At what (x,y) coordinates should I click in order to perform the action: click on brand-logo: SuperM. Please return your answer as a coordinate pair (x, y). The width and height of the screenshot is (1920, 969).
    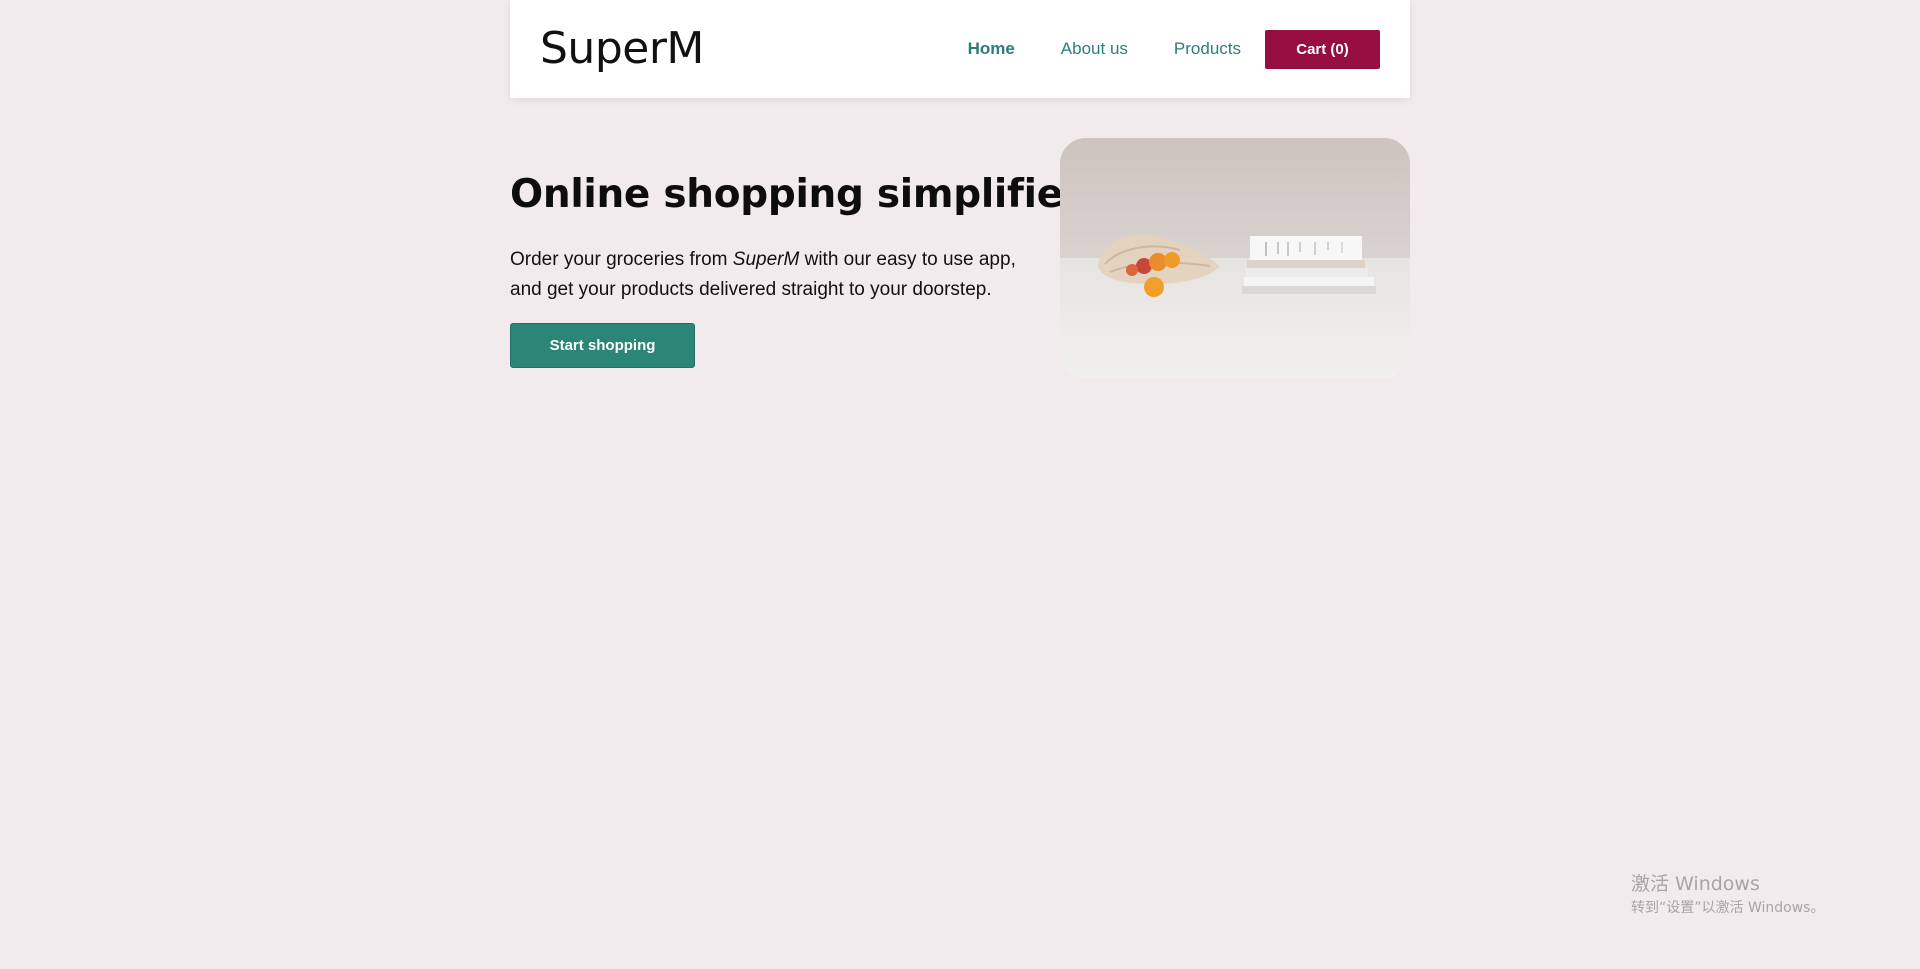
    Looking at the image, I should click on (622, 49).